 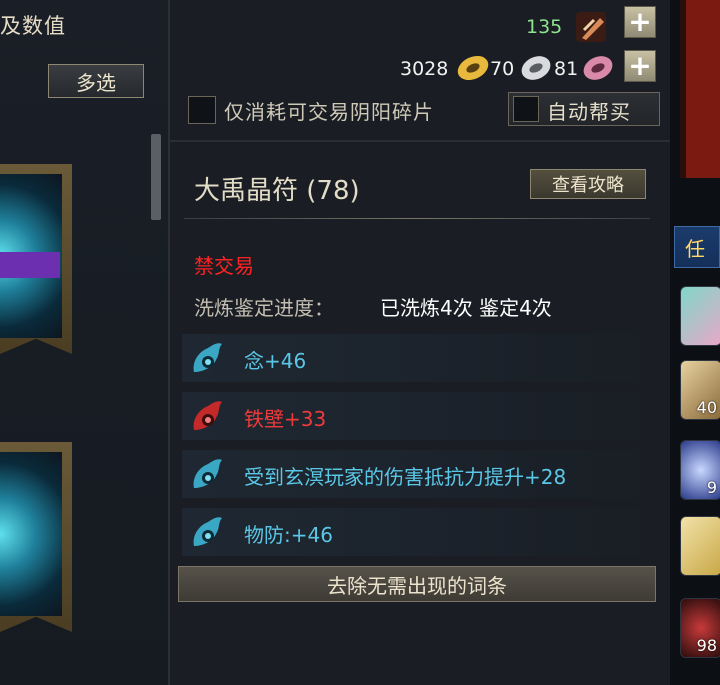 I want to click on silver-ingot-icon, so click(x=536, y=68).